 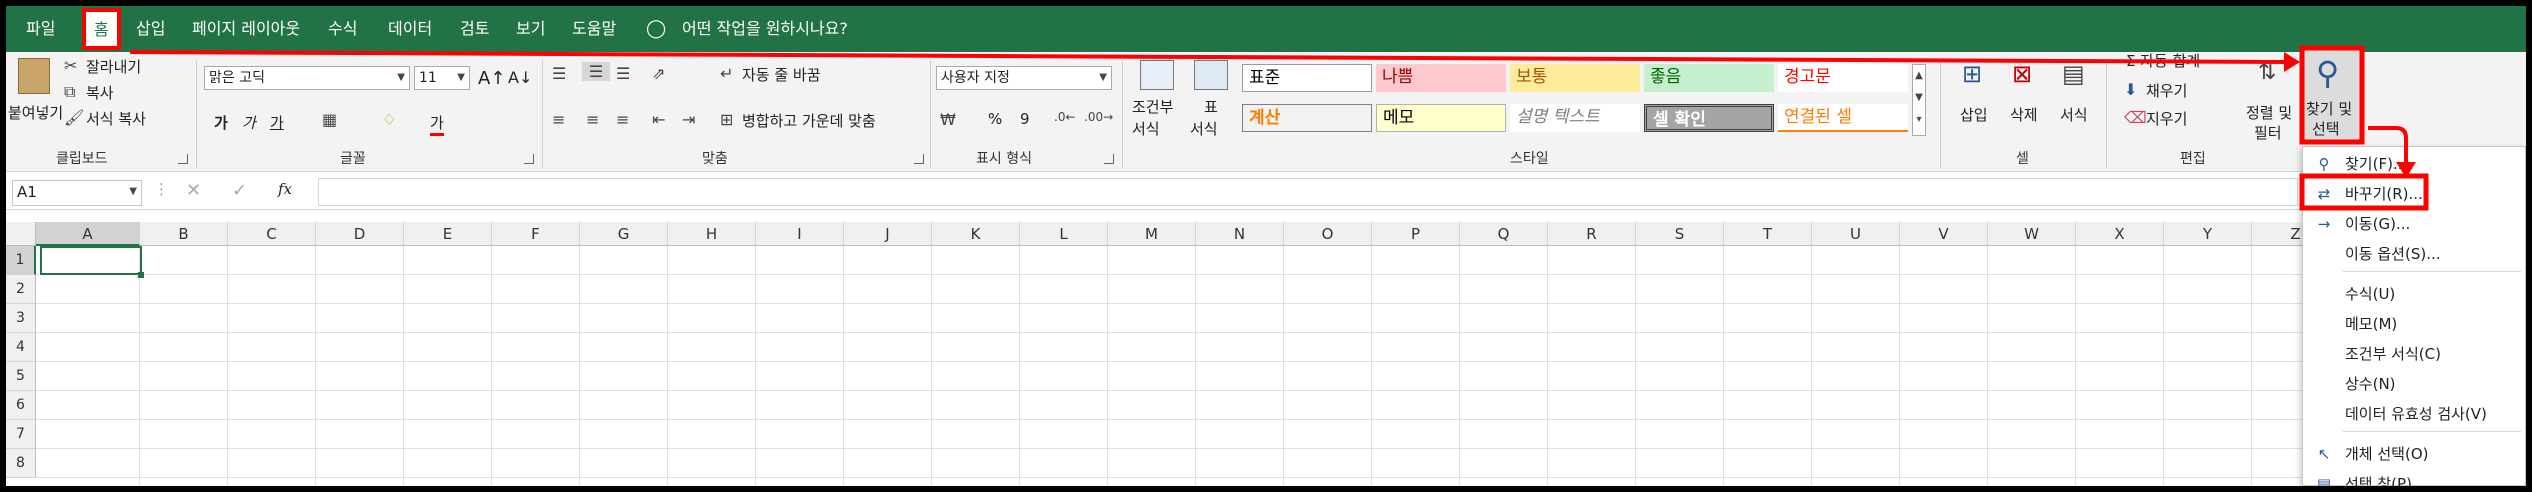 What do you see at coordinates (2292, 62) in the screenshot?
I see `annotation-arrow-head` at bounding box center [2292, 62].